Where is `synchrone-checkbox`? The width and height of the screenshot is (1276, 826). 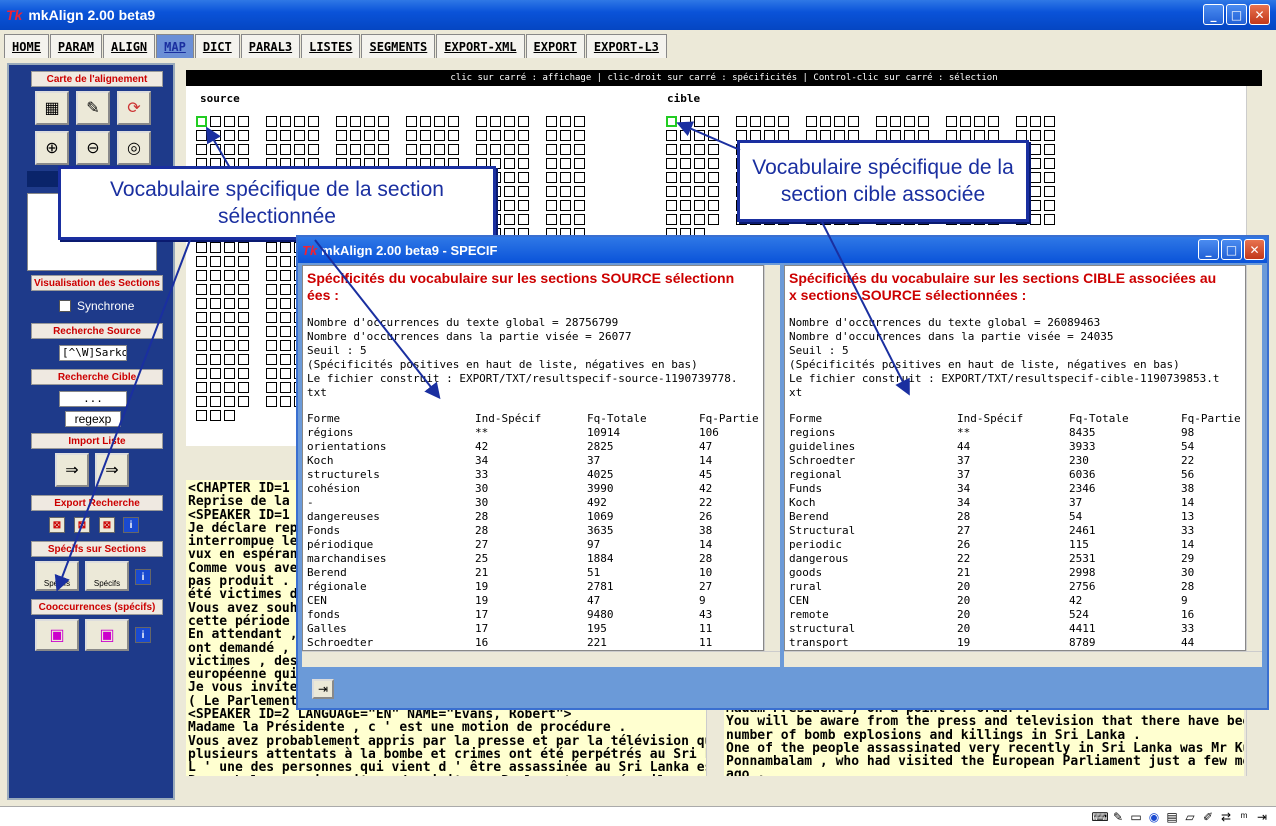 synchrone-checkbox is located at coordinates (65, 306).